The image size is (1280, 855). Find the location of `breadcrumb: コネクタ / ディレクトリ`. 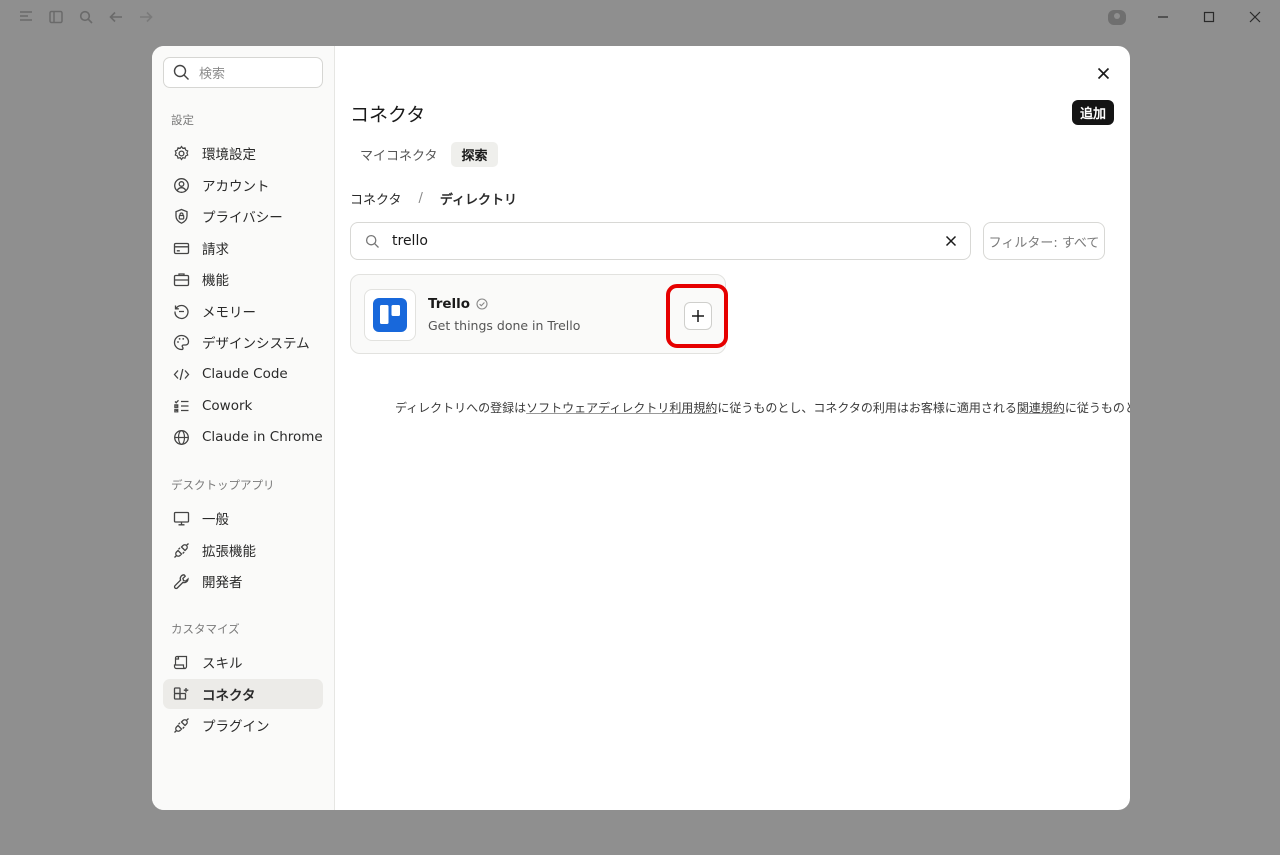

breadcrumb: コネクタ / ディレクトリ is located at coordinates (433, 198).